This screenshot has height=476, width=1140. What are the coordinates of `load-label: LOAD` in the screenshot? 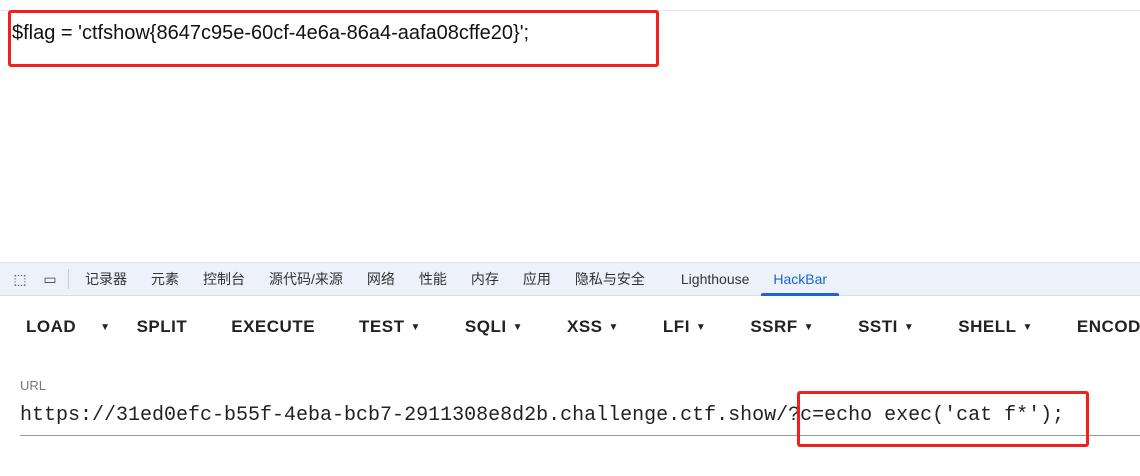 It's located at (51, 326).